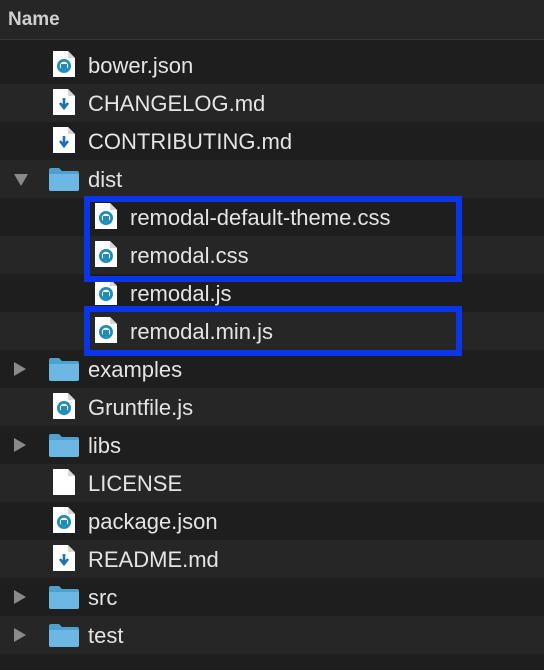 The width and height of the screenshot is (544, 670). What do you see at coordinates (135, 369) in the screenshot?
I see `file-name-label: examples` at bounding box center [135, 369].